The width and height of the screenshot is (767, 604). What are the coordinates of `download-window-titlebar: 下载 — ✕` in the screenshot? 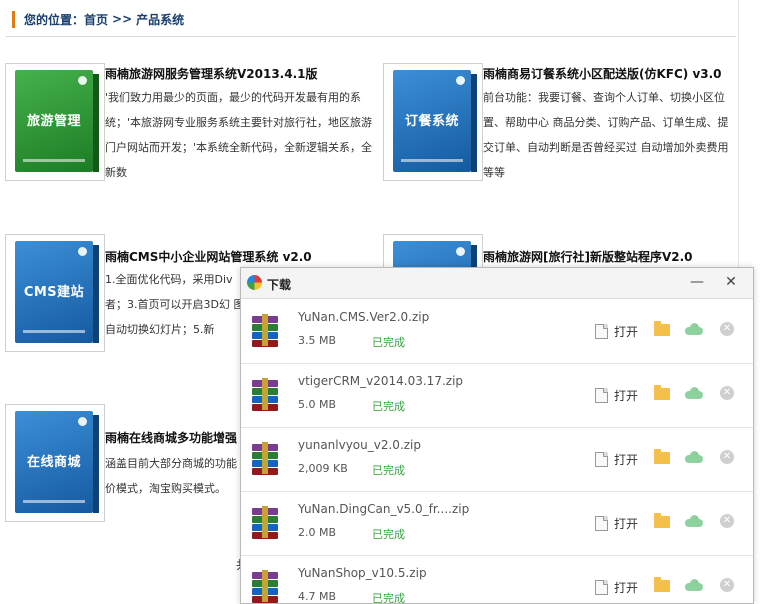 It's located at (497, 283).